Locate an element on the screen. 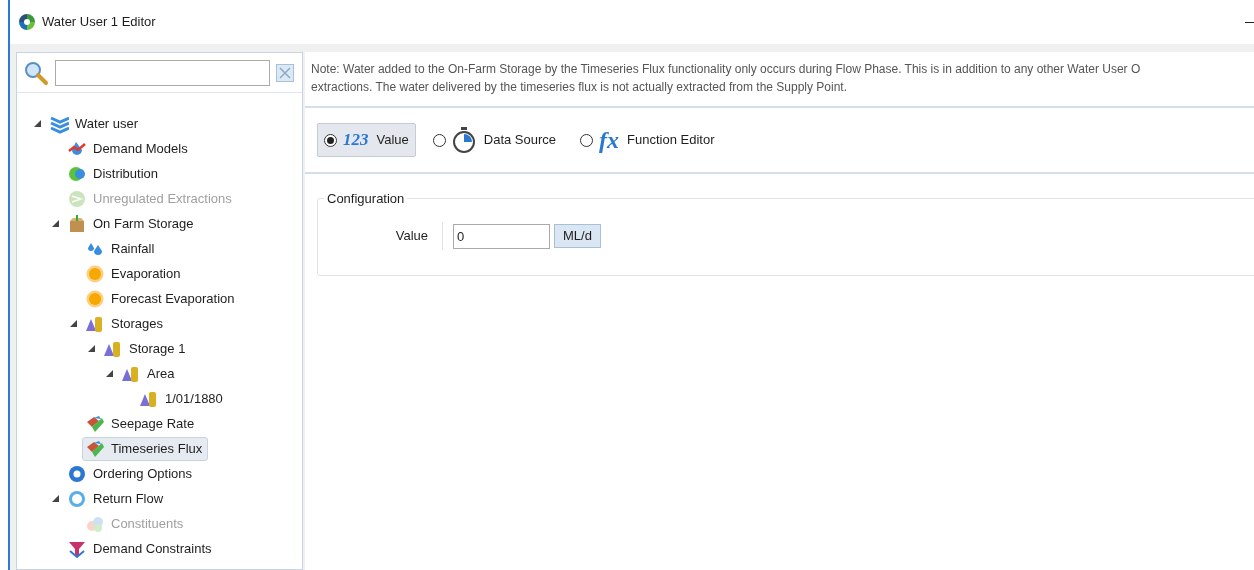 This screenshot has width=1254, height=570. tree-item: Demand Constraints is located at coordinates (141, 548).